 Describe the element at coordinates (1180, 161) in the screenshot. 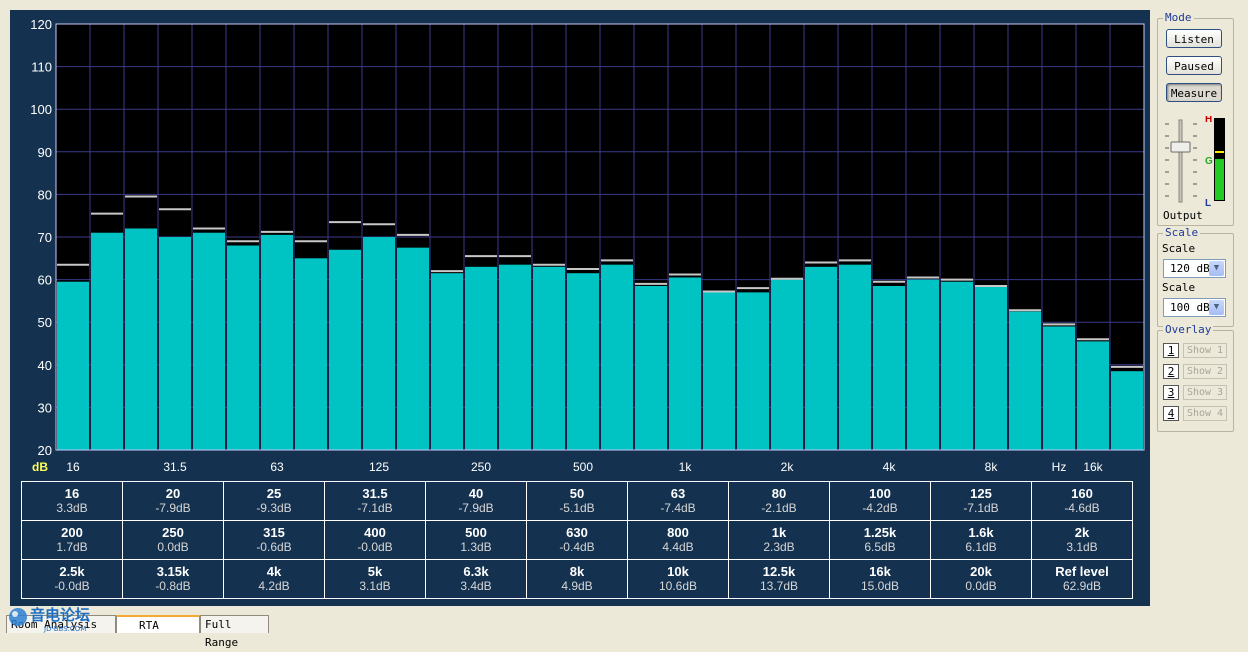

I see `output-slider-track` at that location.